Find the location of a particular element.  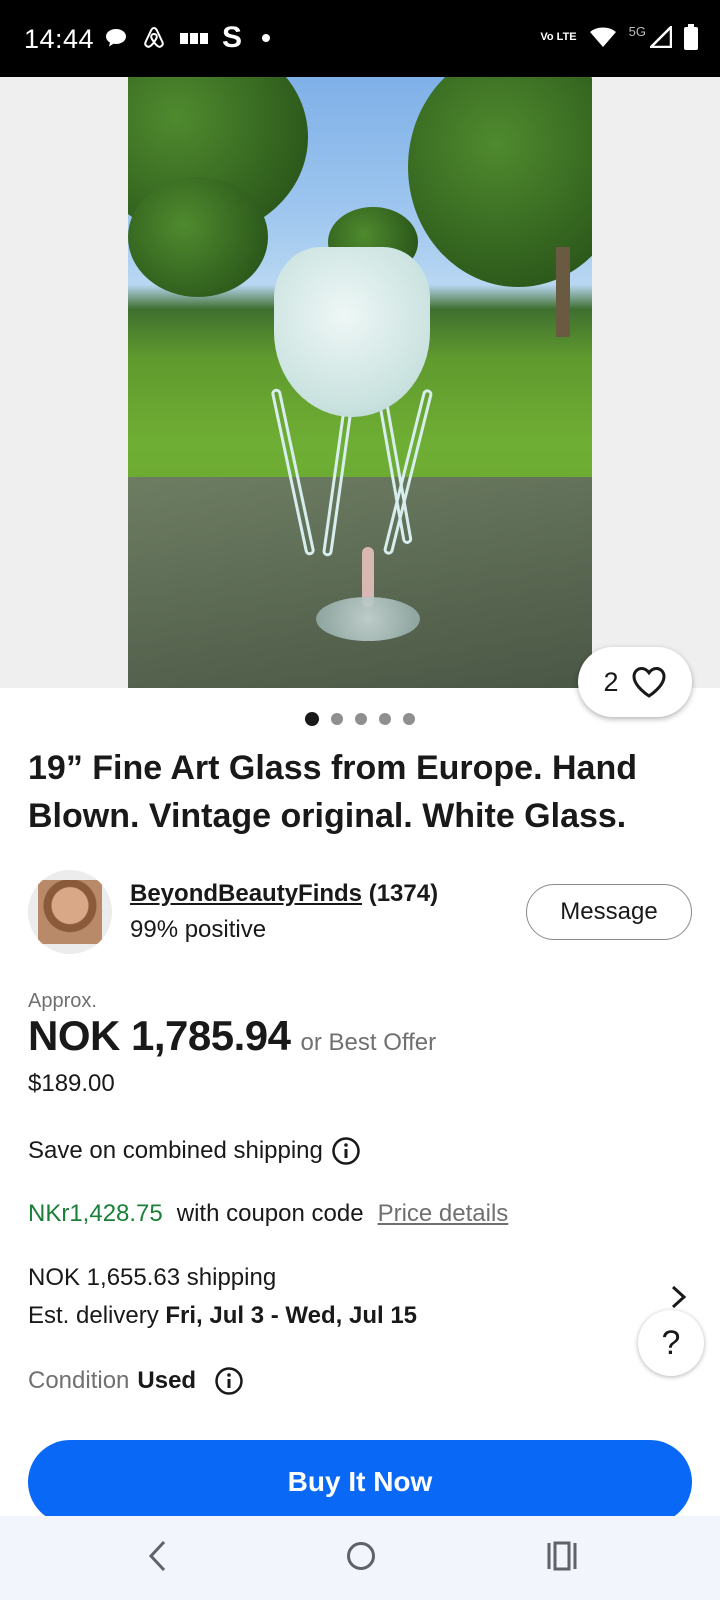

seller-name-link: BeyondBeautyFinds is located at coordinates (246, 893).